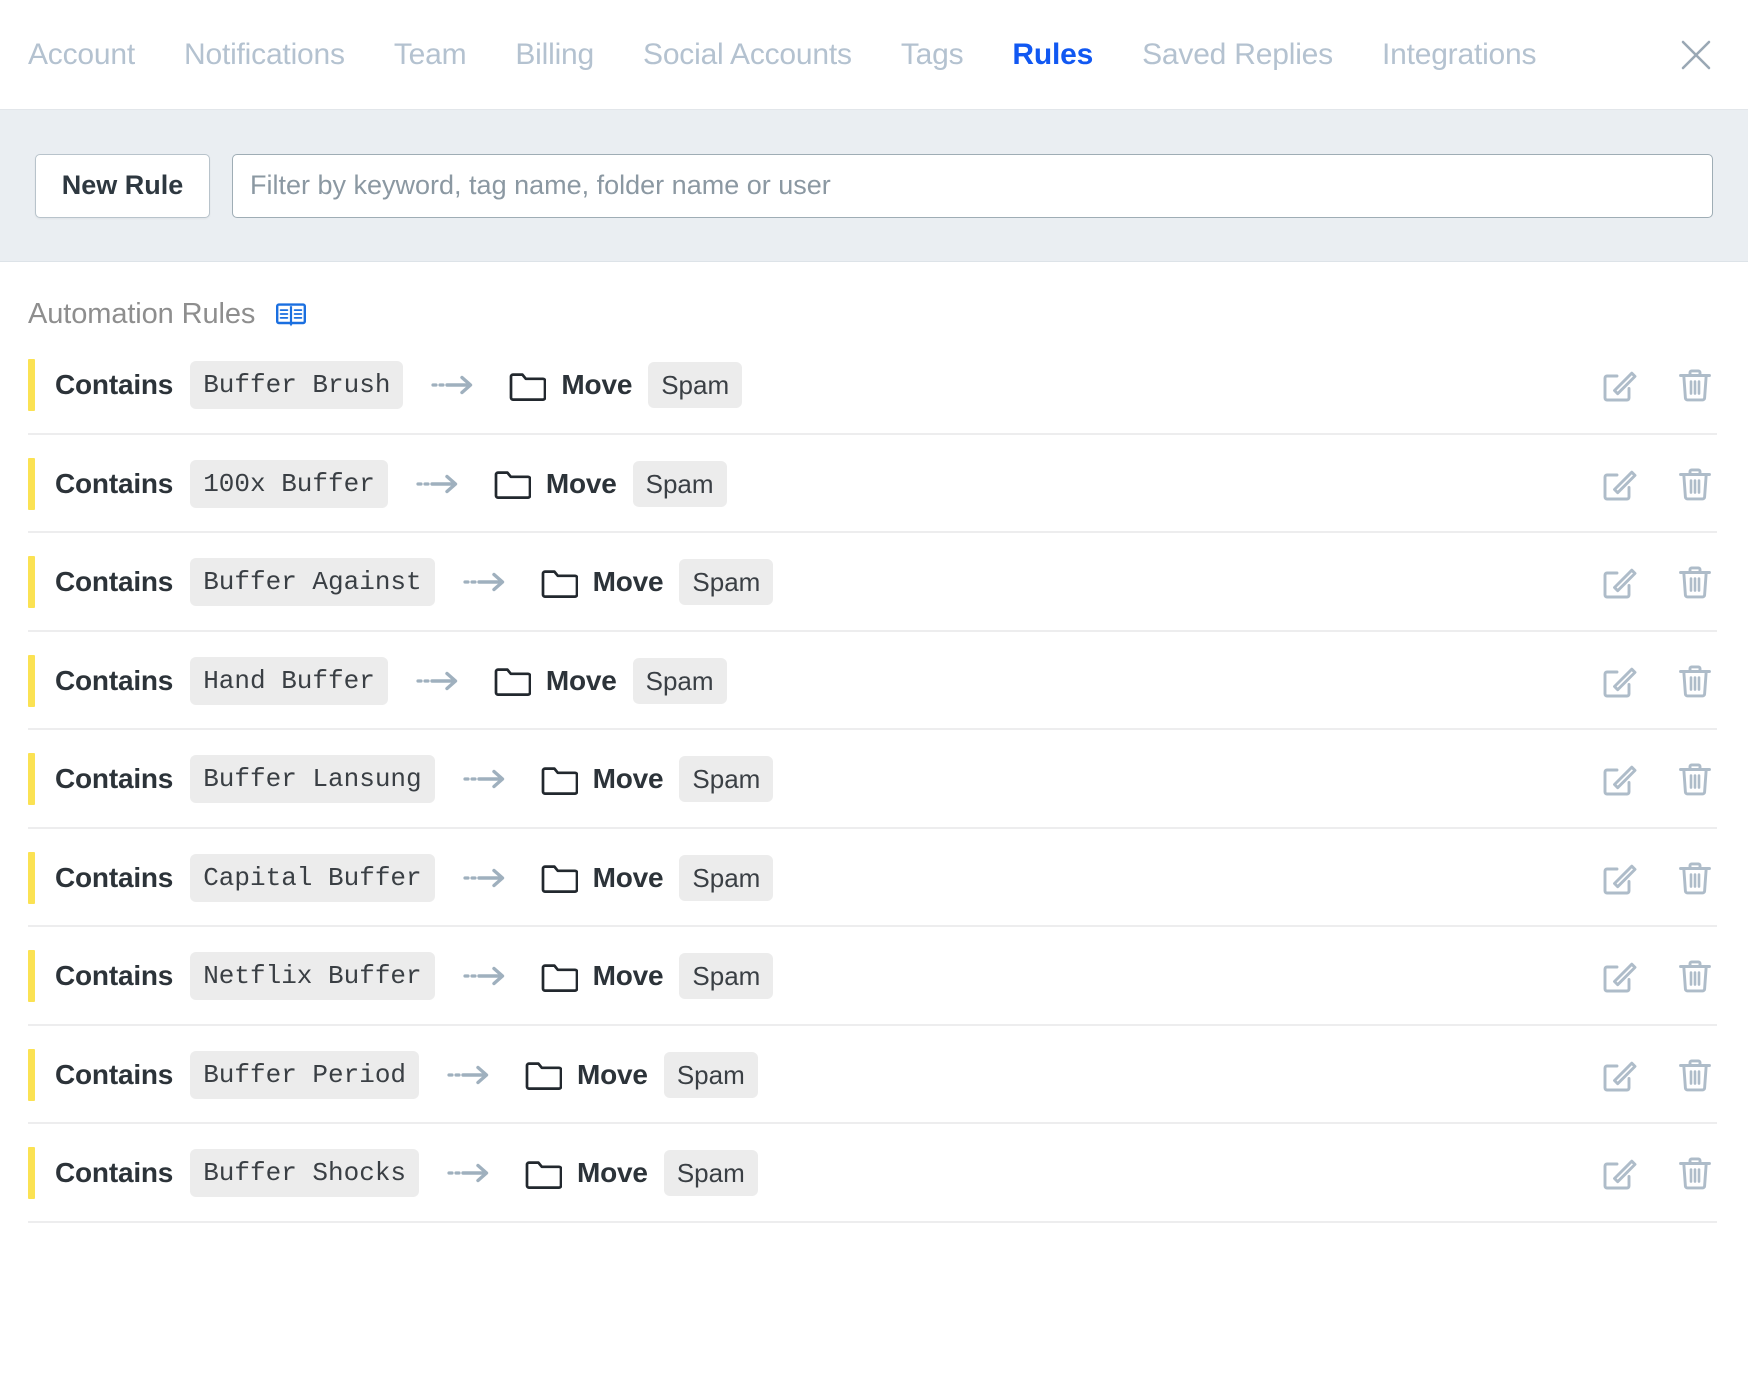 The width and height of the screenshot is (1748, 1384). What do you see at coordinates (874, 1075) in the screenshot?
I see `rule-row: Contains Buffer Period Move Spam` at bounding box center [874, 1075].